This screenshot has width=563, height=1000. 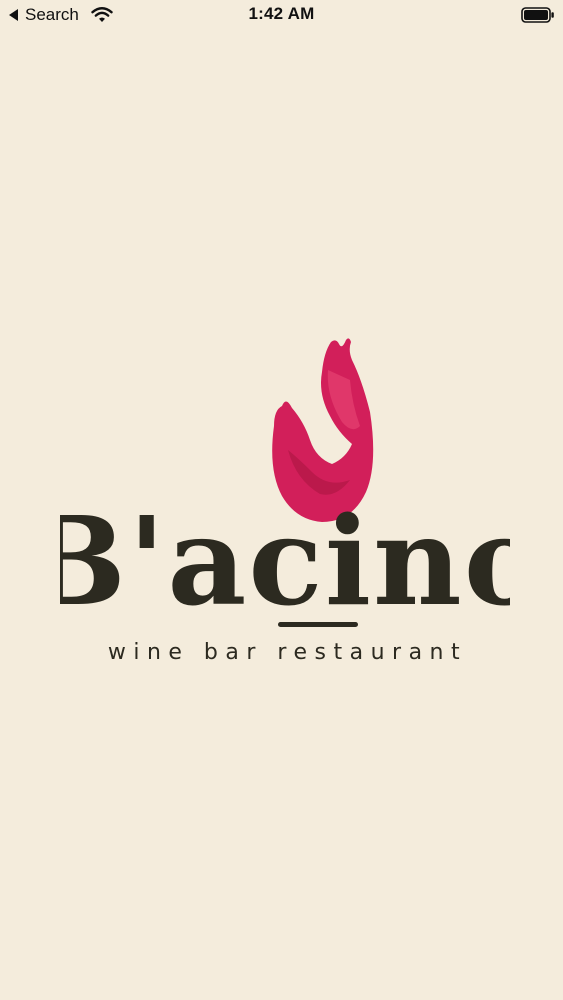 What do you see at coordinates (287, 652) in the screenshot?
I see `tagline: wine bar restaurant` at bounding box center [287, 652].